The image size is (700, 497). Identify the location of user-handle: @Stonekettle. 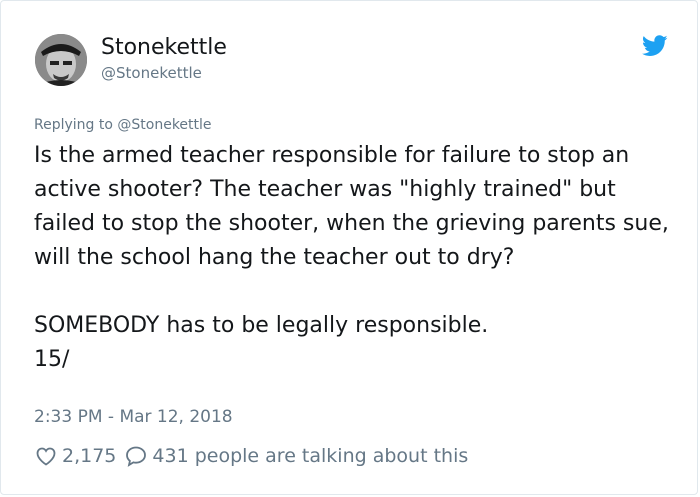
(151, 73).